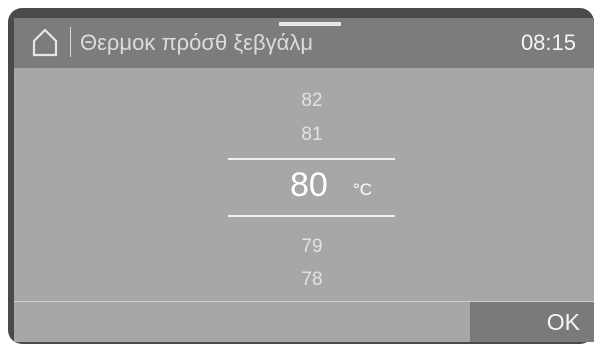 The image size is (601, 350). What do you see at coordinates (197, 42) in the screenshot?
I see `header-title: Θερμοκ πρόσθ ξεβγάλμ` at bounding box center [197, 42].